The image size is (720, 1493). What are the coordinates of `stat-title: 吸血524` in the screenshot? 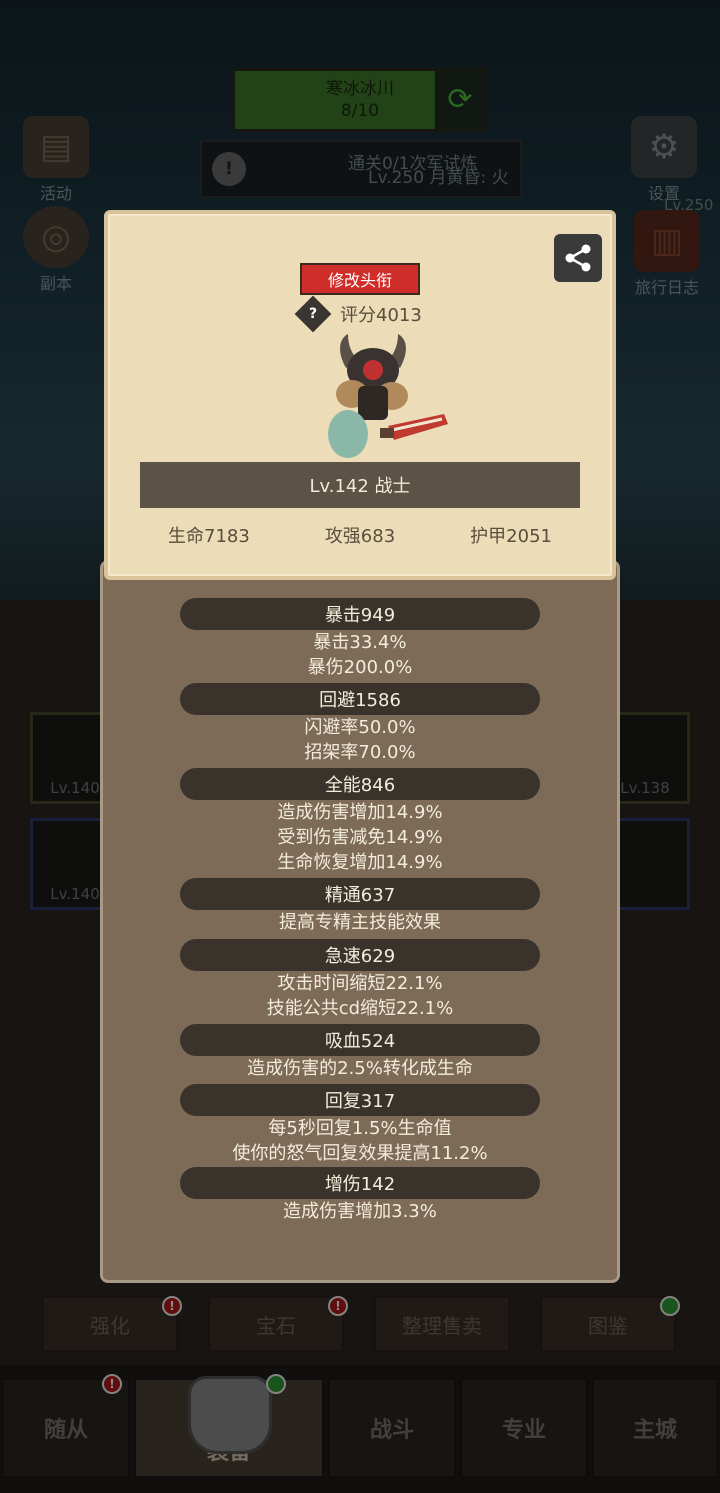 It's located at (360, 1041).